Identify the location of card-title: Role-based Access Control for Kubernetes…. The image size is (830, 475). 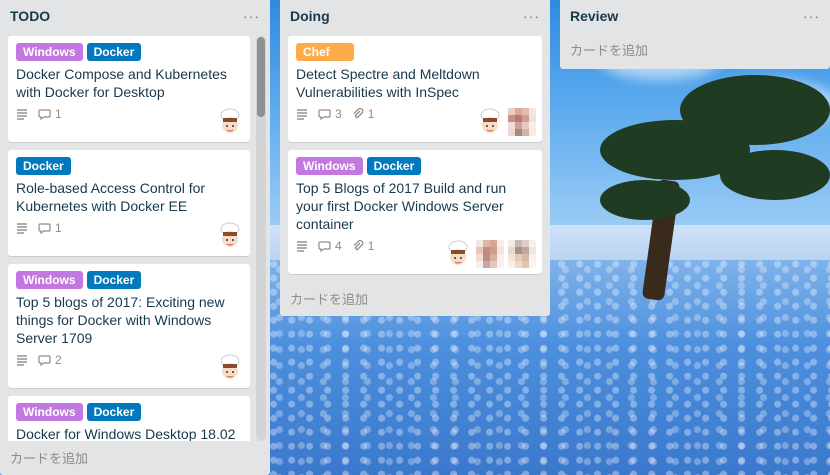
(111, 197).